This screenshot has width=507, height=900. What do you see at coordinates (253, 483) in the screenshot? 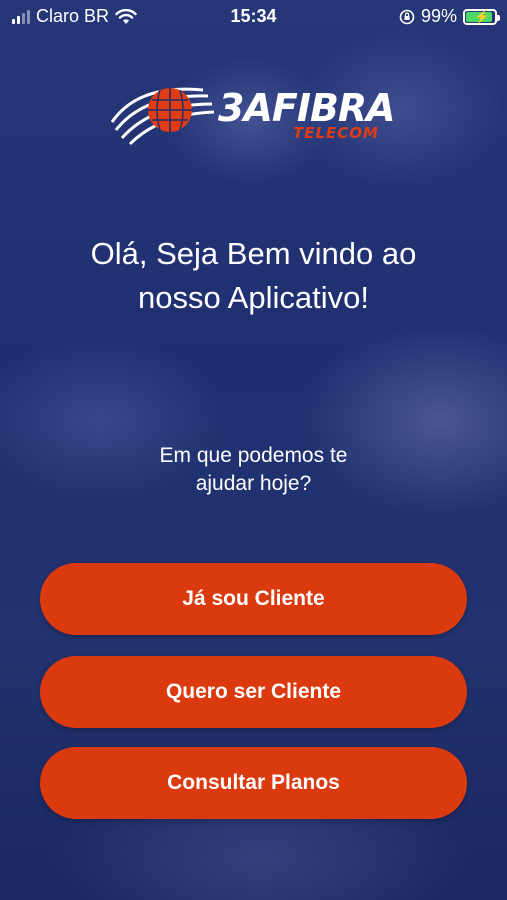
I see `question-line-2: ajudar hoje?` at bounding box center [253, 483].